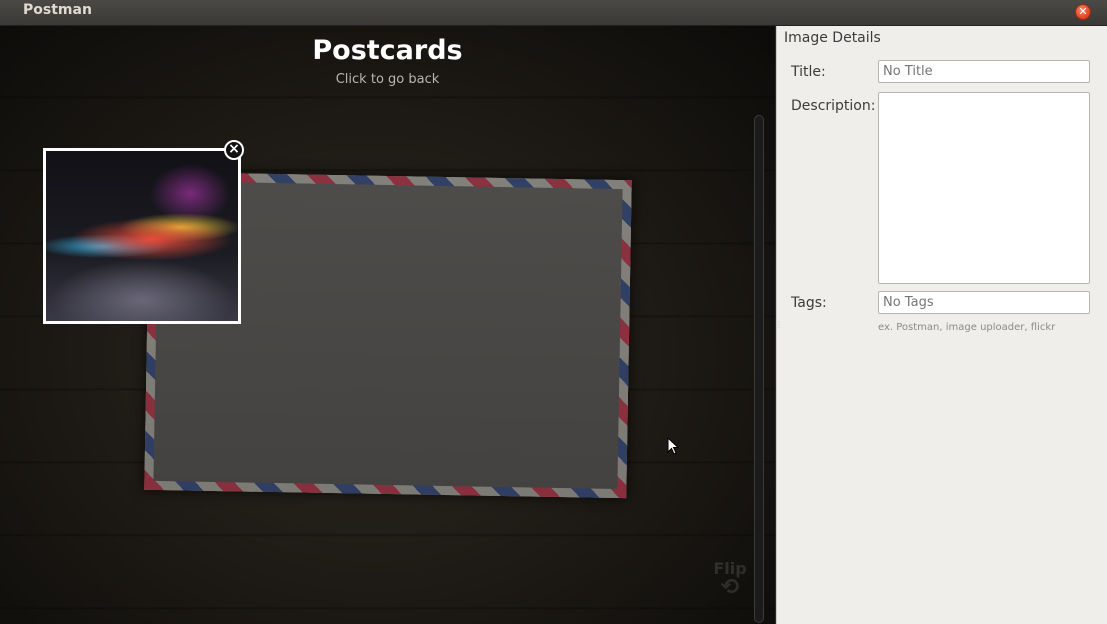  What do you see at coordinates (984, 71) in the screenshot?
I see `title-input` at bounding box center [984, 71].